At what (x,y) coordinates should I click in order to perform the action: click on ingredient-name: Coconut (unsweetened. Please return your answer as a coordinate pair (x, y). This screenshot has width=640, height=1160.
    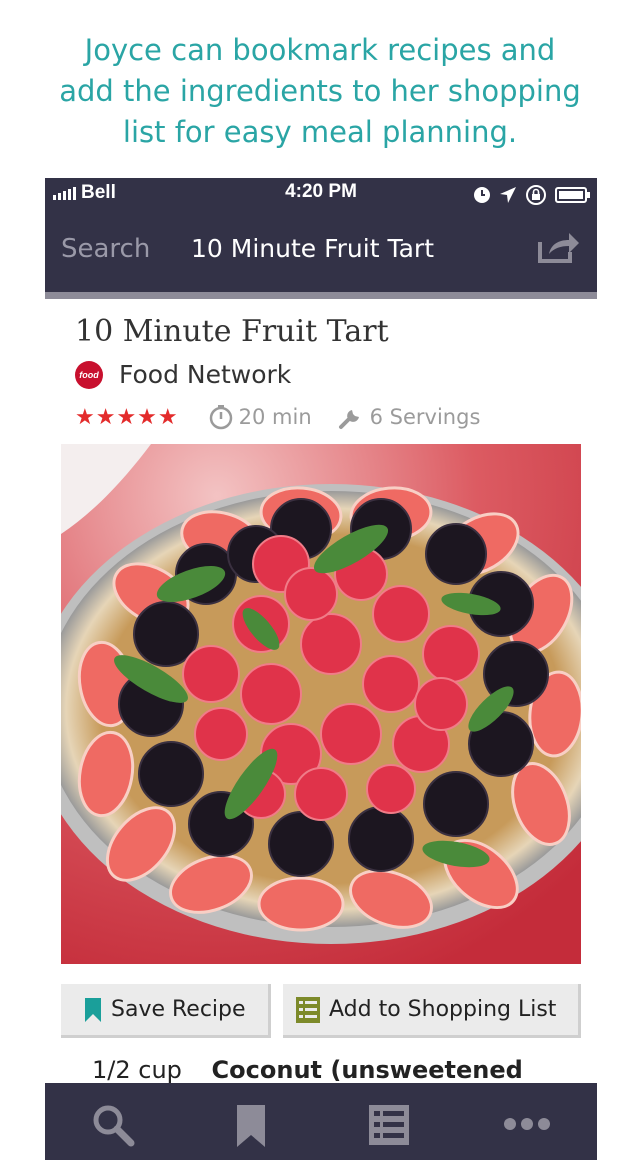
    Looking at the image, I should click on (367, 1070).